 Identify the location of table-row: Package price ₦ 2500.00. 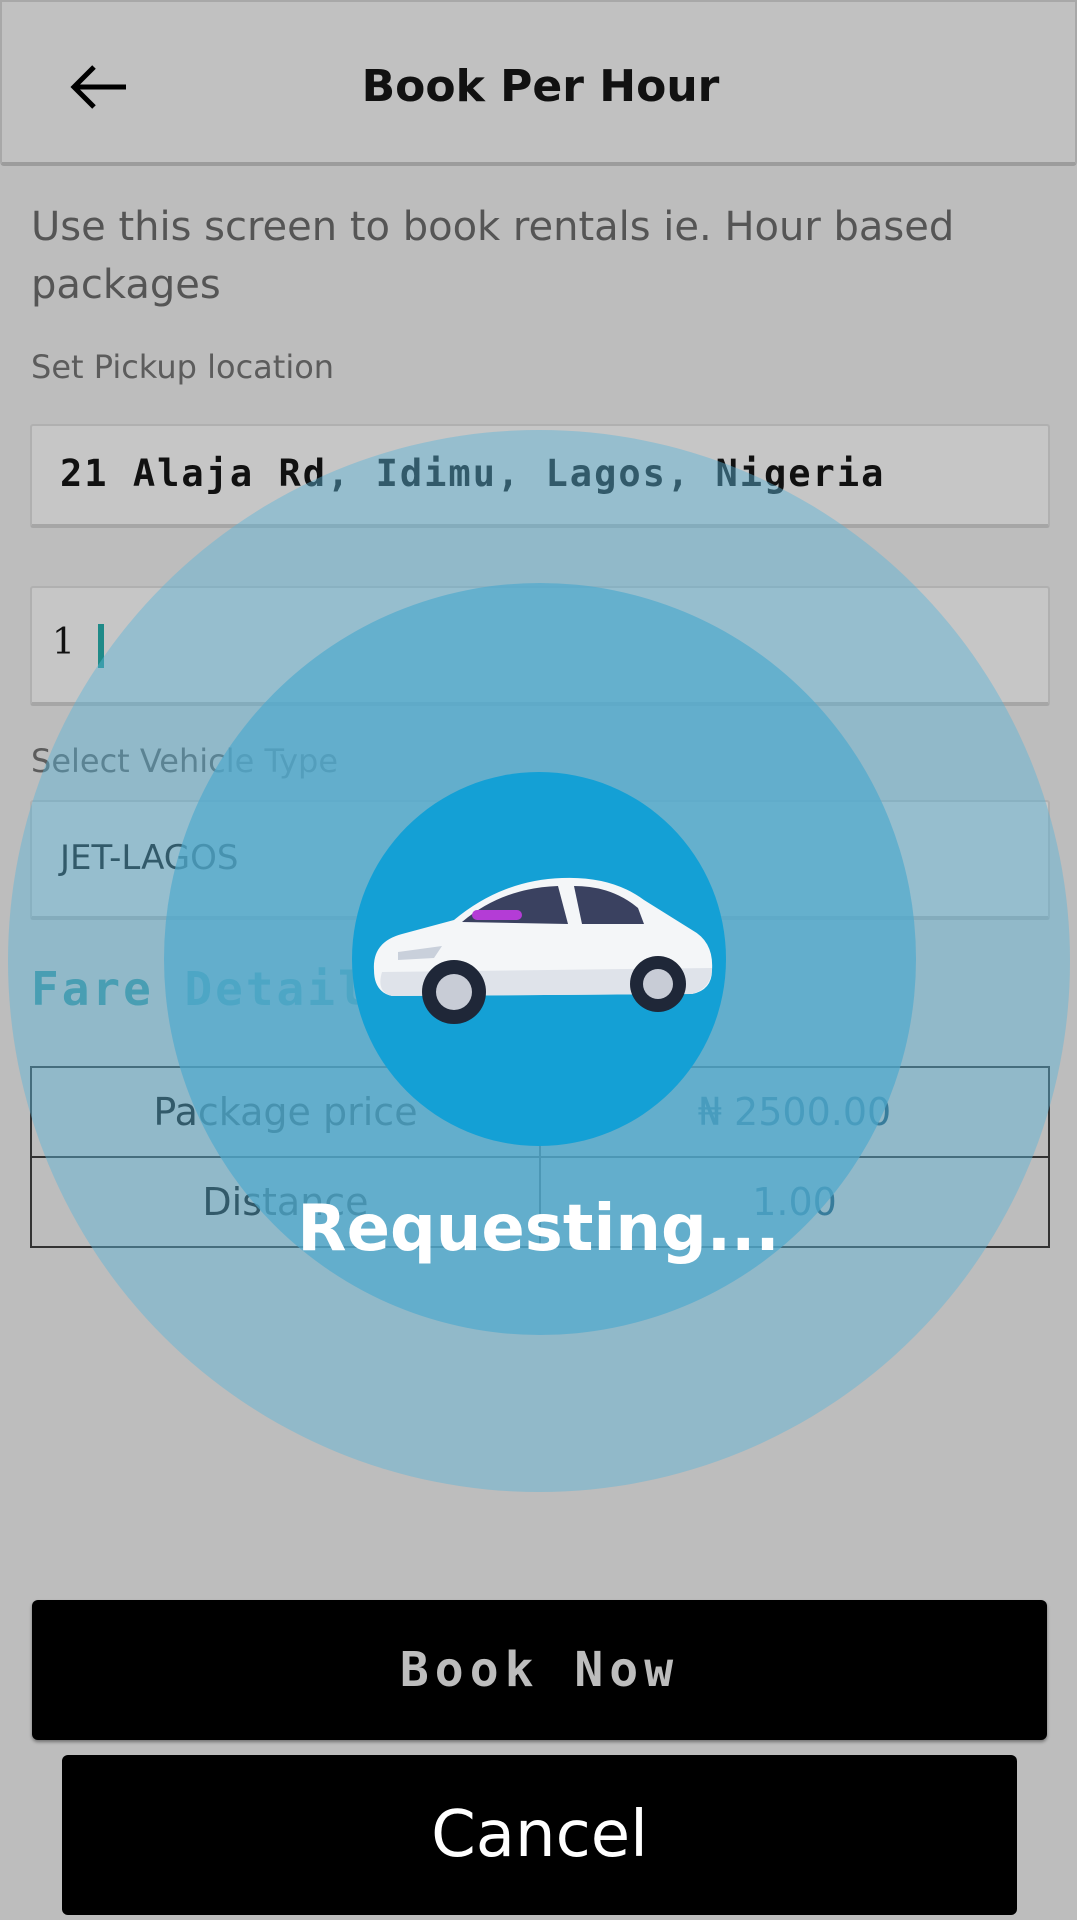
(540, 1112).